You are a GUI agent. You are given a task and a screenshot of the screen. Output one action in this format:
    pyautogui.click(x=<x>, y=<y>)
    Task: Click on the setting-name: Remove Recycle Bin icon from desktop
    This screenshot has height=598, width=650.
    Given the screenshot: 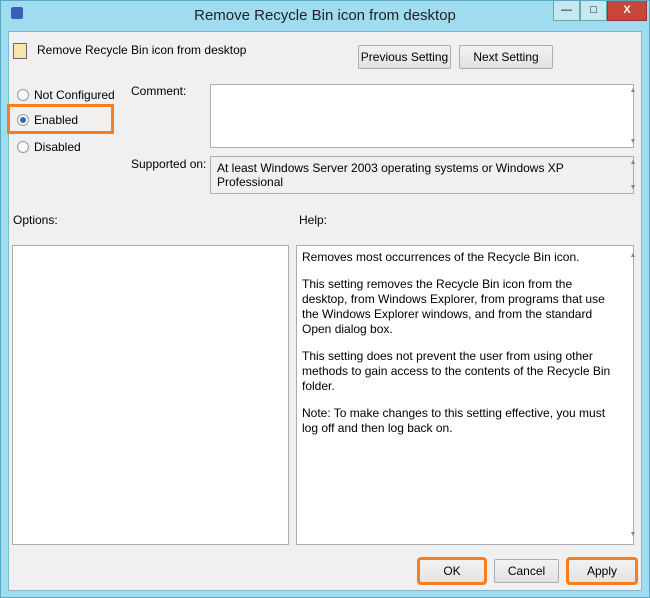 What is the action you would take?
    pyautogui.click(x=142, y=50)
    